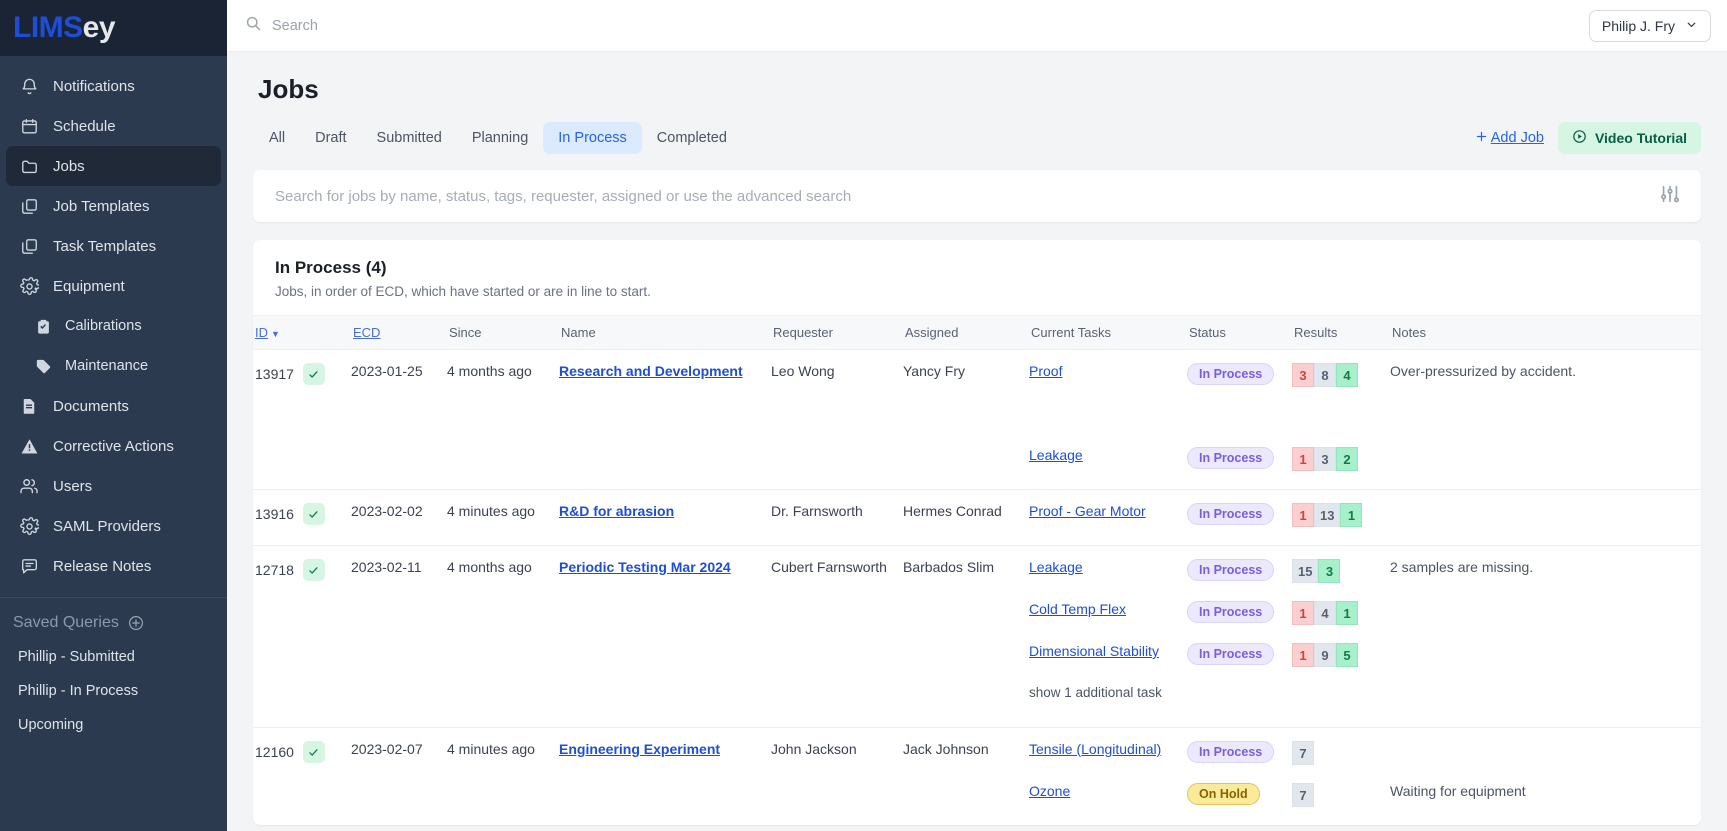 The height and width of the screenshot is (831, 1727). What do you see at coordinates (113, 166) in the screenshot?
I see `sidebar-item-jobs: Jobs` at bounding box center [113, 166].